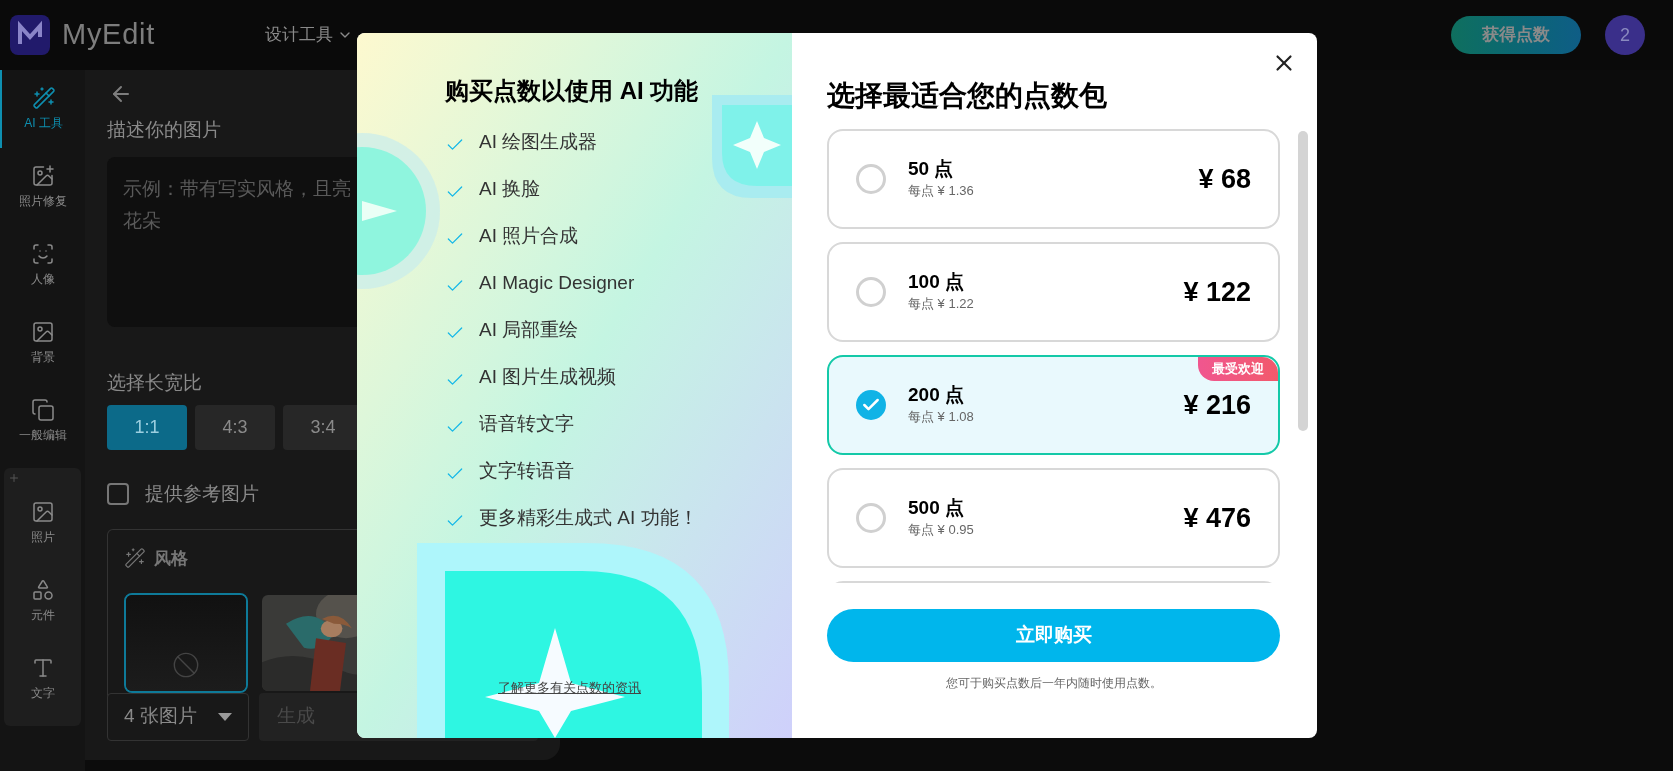 Image resolution: width=1673 pixels, height=771 pixels. I want to click on sidebar-item: 照片, so click(42, 523).